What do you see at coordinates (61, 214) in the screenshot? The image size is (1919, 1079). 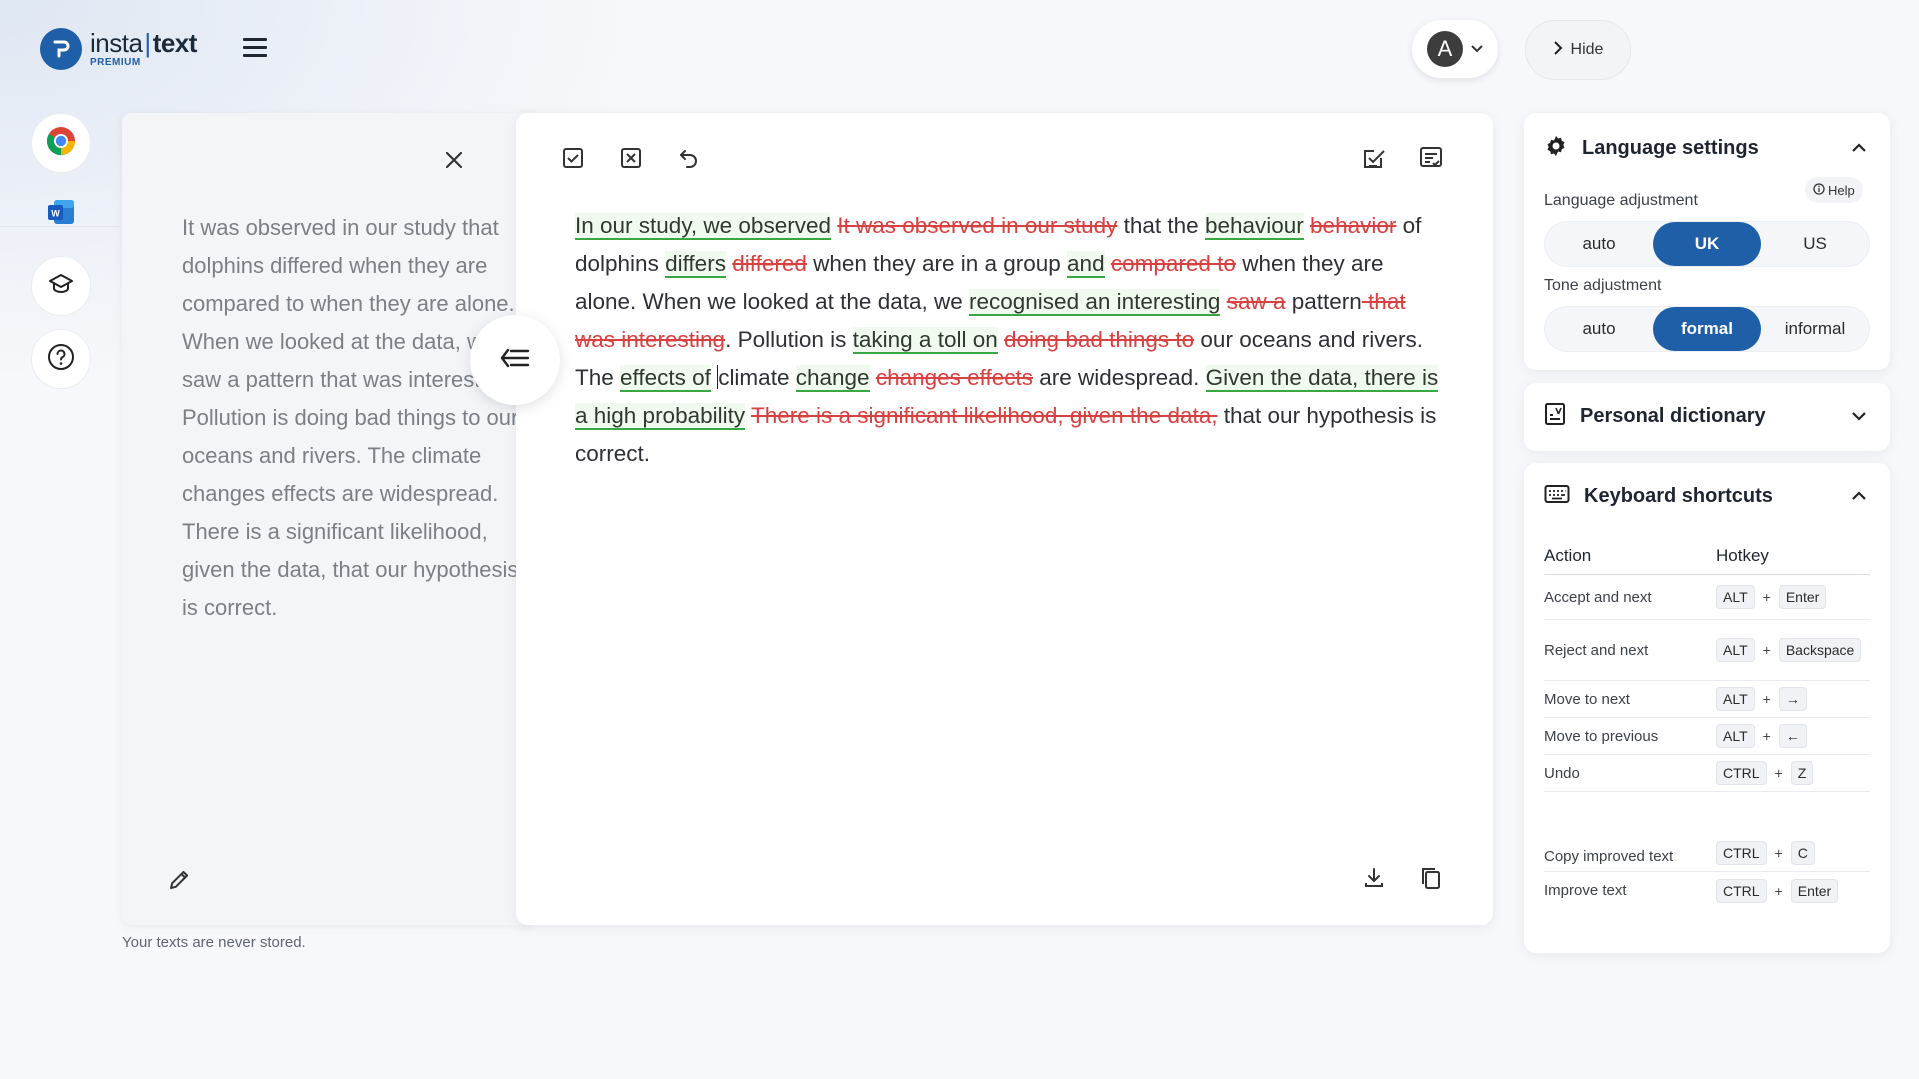 I see `word-addin-button: W` at bounding box center [61, 214].